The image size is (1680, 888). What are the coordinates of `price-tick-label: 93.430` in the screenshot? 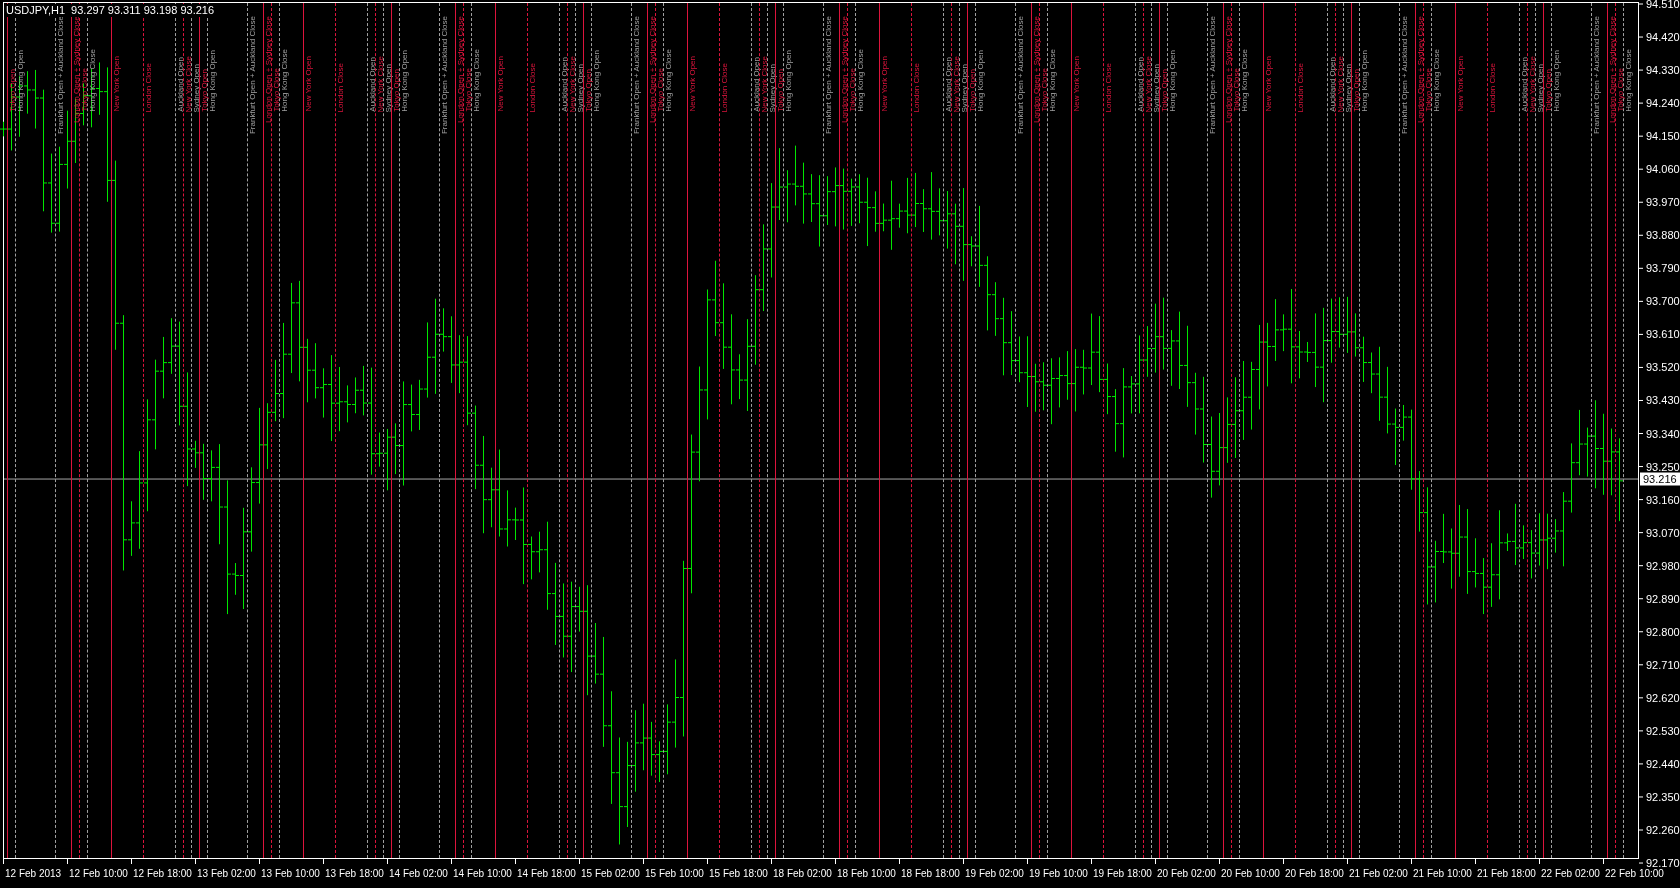 It's located at (1663, 400).